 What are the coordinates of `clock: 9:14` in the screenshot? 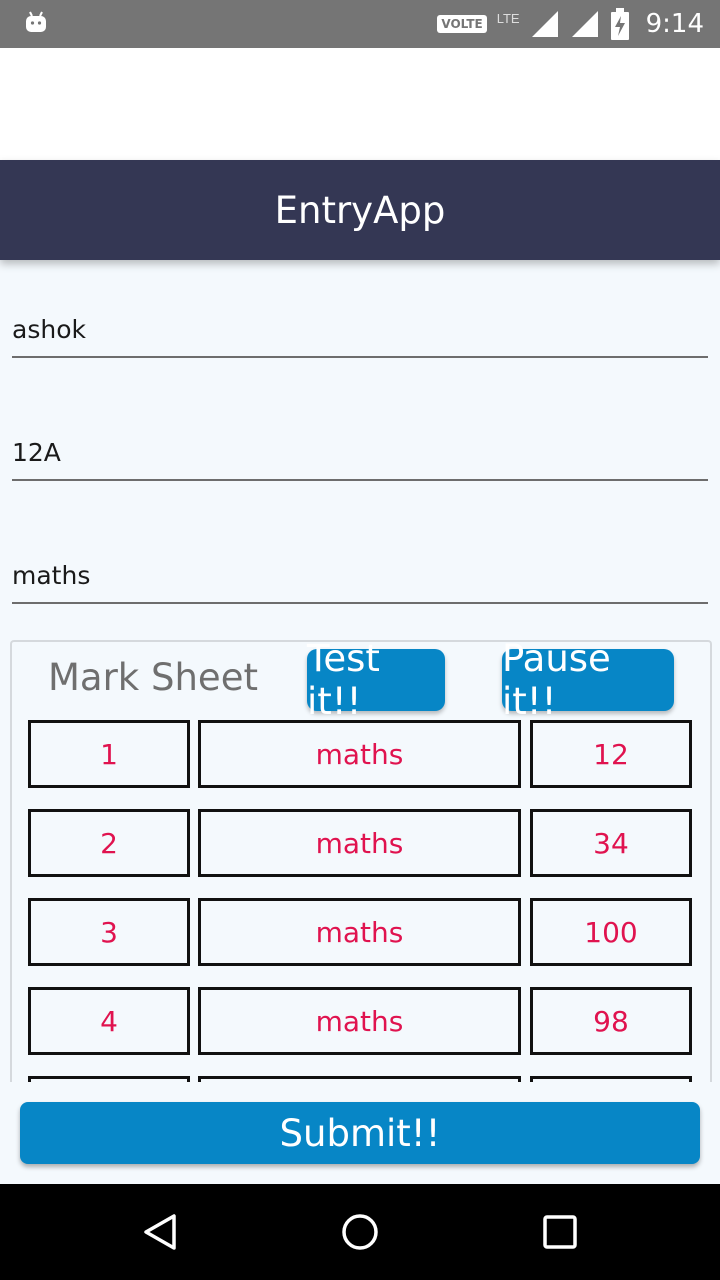 It's located at (674, 24).